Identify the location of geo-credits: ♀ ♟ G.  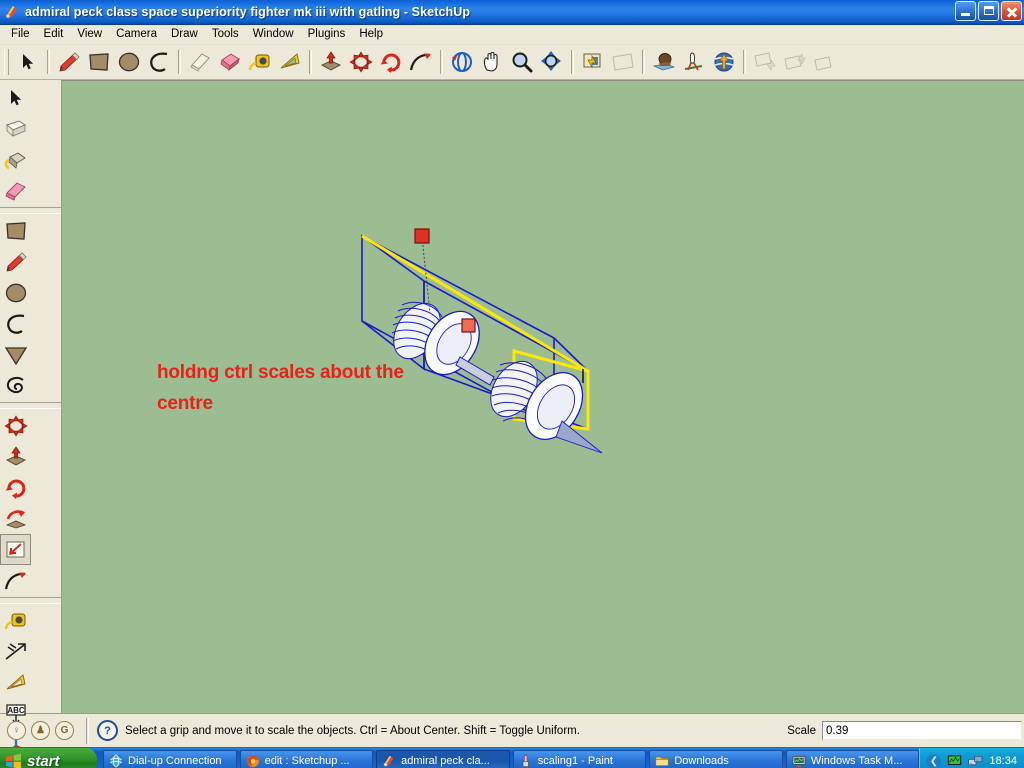
(41, 730).